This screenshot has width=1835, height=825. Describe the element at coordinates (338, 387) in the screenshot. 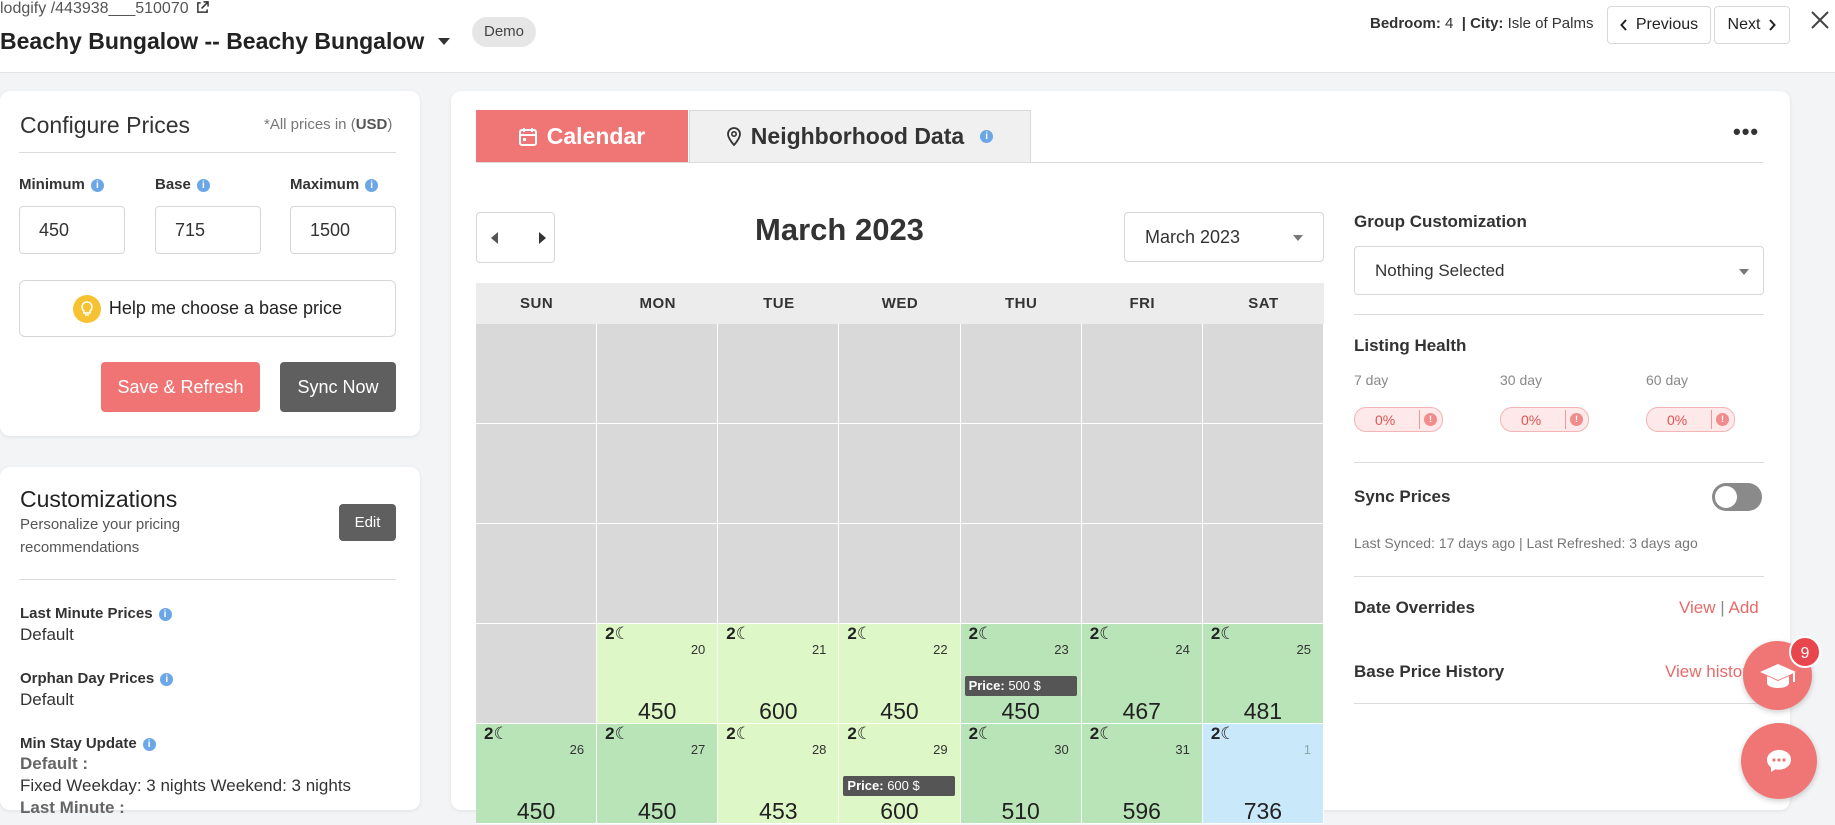

I see `sync-now-button: Sync Now` at that location.